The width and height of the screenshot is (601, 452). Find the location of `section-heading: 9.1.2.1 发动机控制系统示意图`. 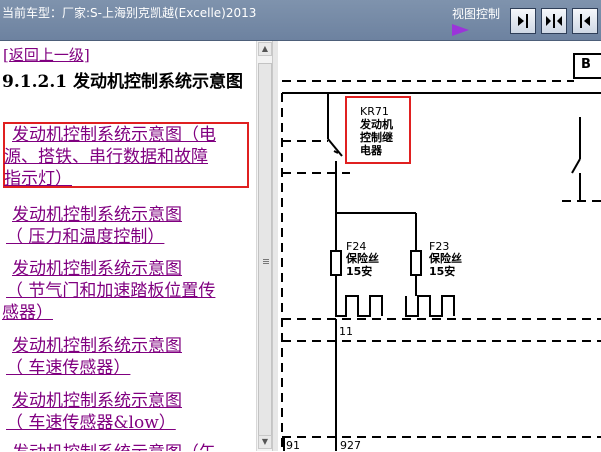

section-heading: 9.1.2.1 发动机控制系统示意图 is located at coordinates (122, 82).